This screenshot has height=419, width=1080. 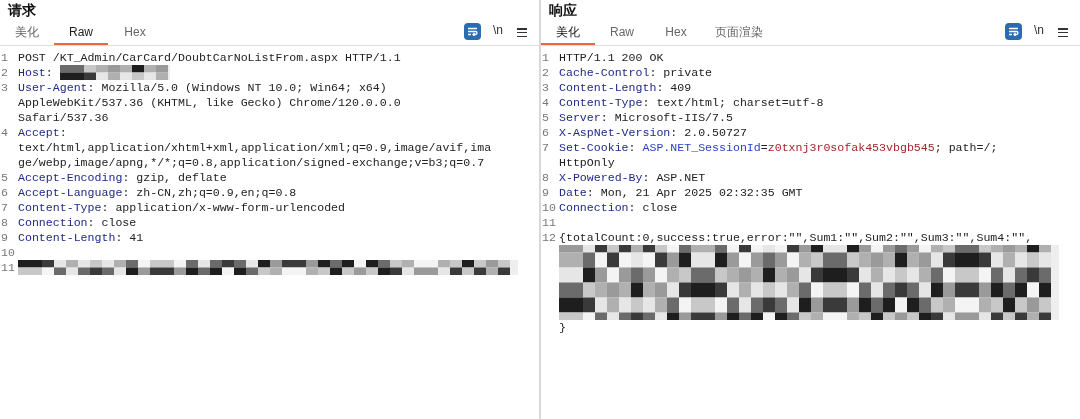 What do you see at coordinates (764, 147) in the screenshot?
I see `code-text: =` at bounding box center [764, 147].